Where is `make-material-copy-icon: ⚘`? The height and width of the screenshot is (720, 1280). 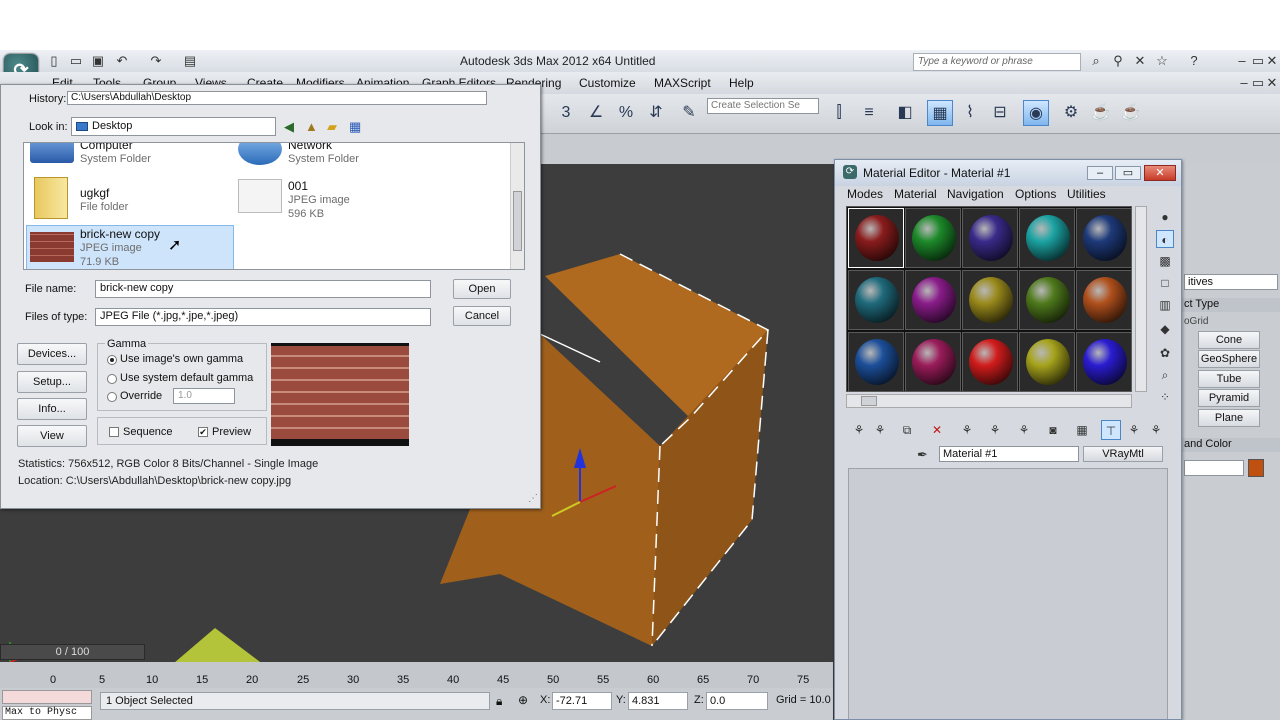
make-material-copy-icon: ⚘ is located at coordinates (967, 430).